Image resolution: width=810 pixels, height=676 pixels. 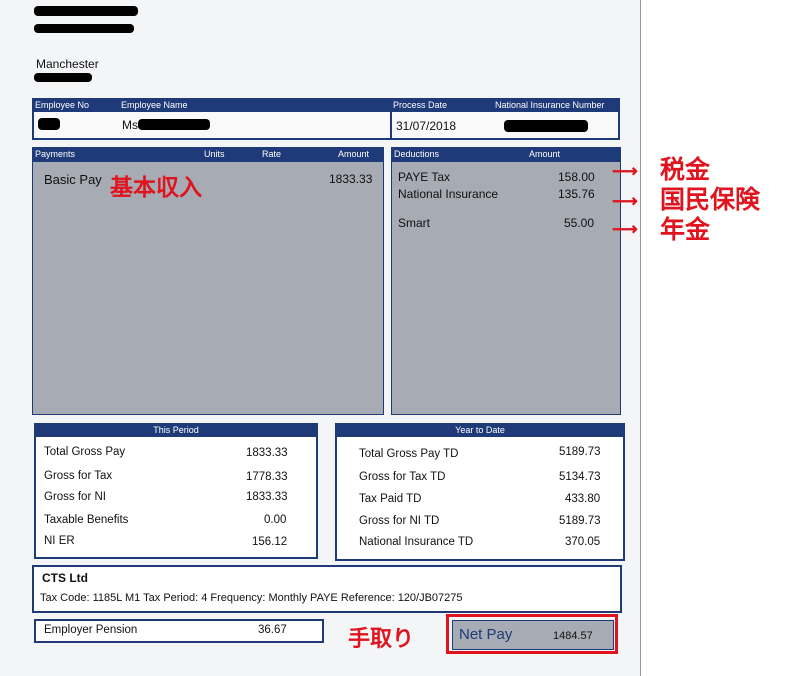 I want to click on ytd-header: Year to Date, so click(x=480, y=430).